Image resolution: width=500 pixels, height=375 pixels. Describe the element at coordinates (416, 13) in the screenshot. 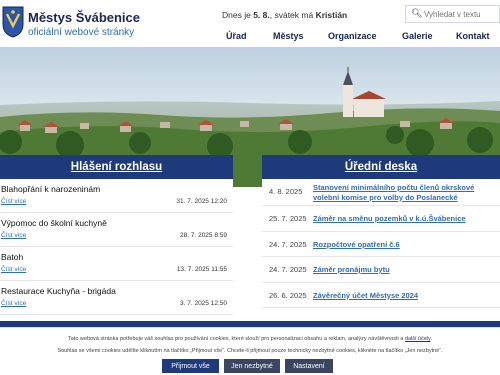

I see `search-icon: 🔍︎` at that location.